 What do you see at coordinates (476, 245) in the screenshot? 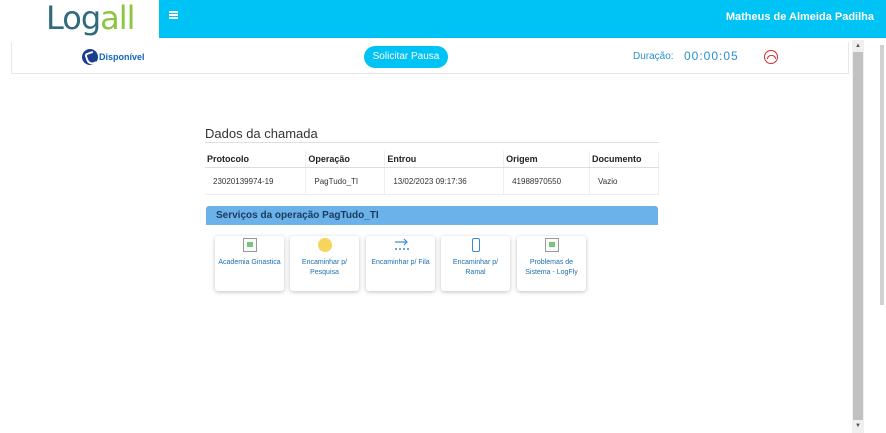
I see `phone-extension-icon` at bounding box center [476, 245].